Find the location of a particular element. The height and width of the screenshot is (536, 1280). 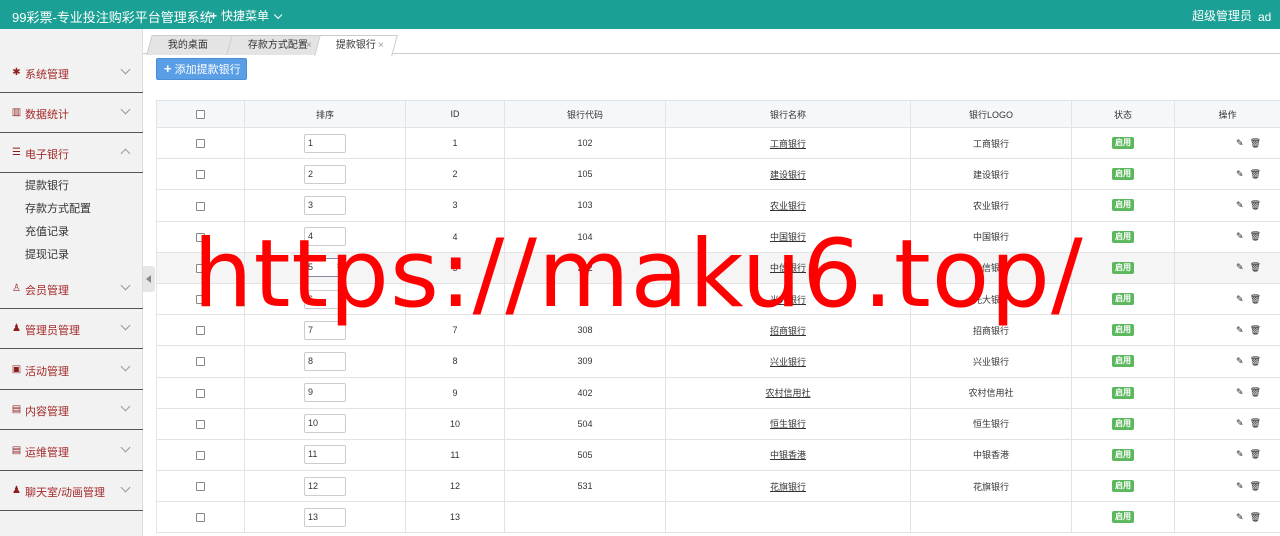

name-cell: 农村信用社 is located at coordinates (788, 392).